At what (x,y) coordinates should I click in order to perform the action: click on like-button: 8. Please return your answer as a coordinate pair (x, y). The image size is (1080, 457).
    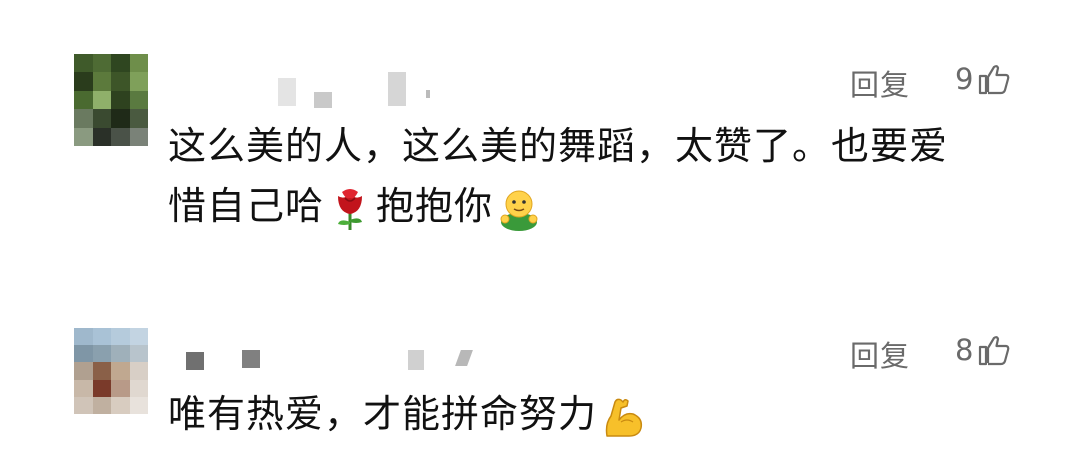
    Looking at the image, I should click on (983, 350).